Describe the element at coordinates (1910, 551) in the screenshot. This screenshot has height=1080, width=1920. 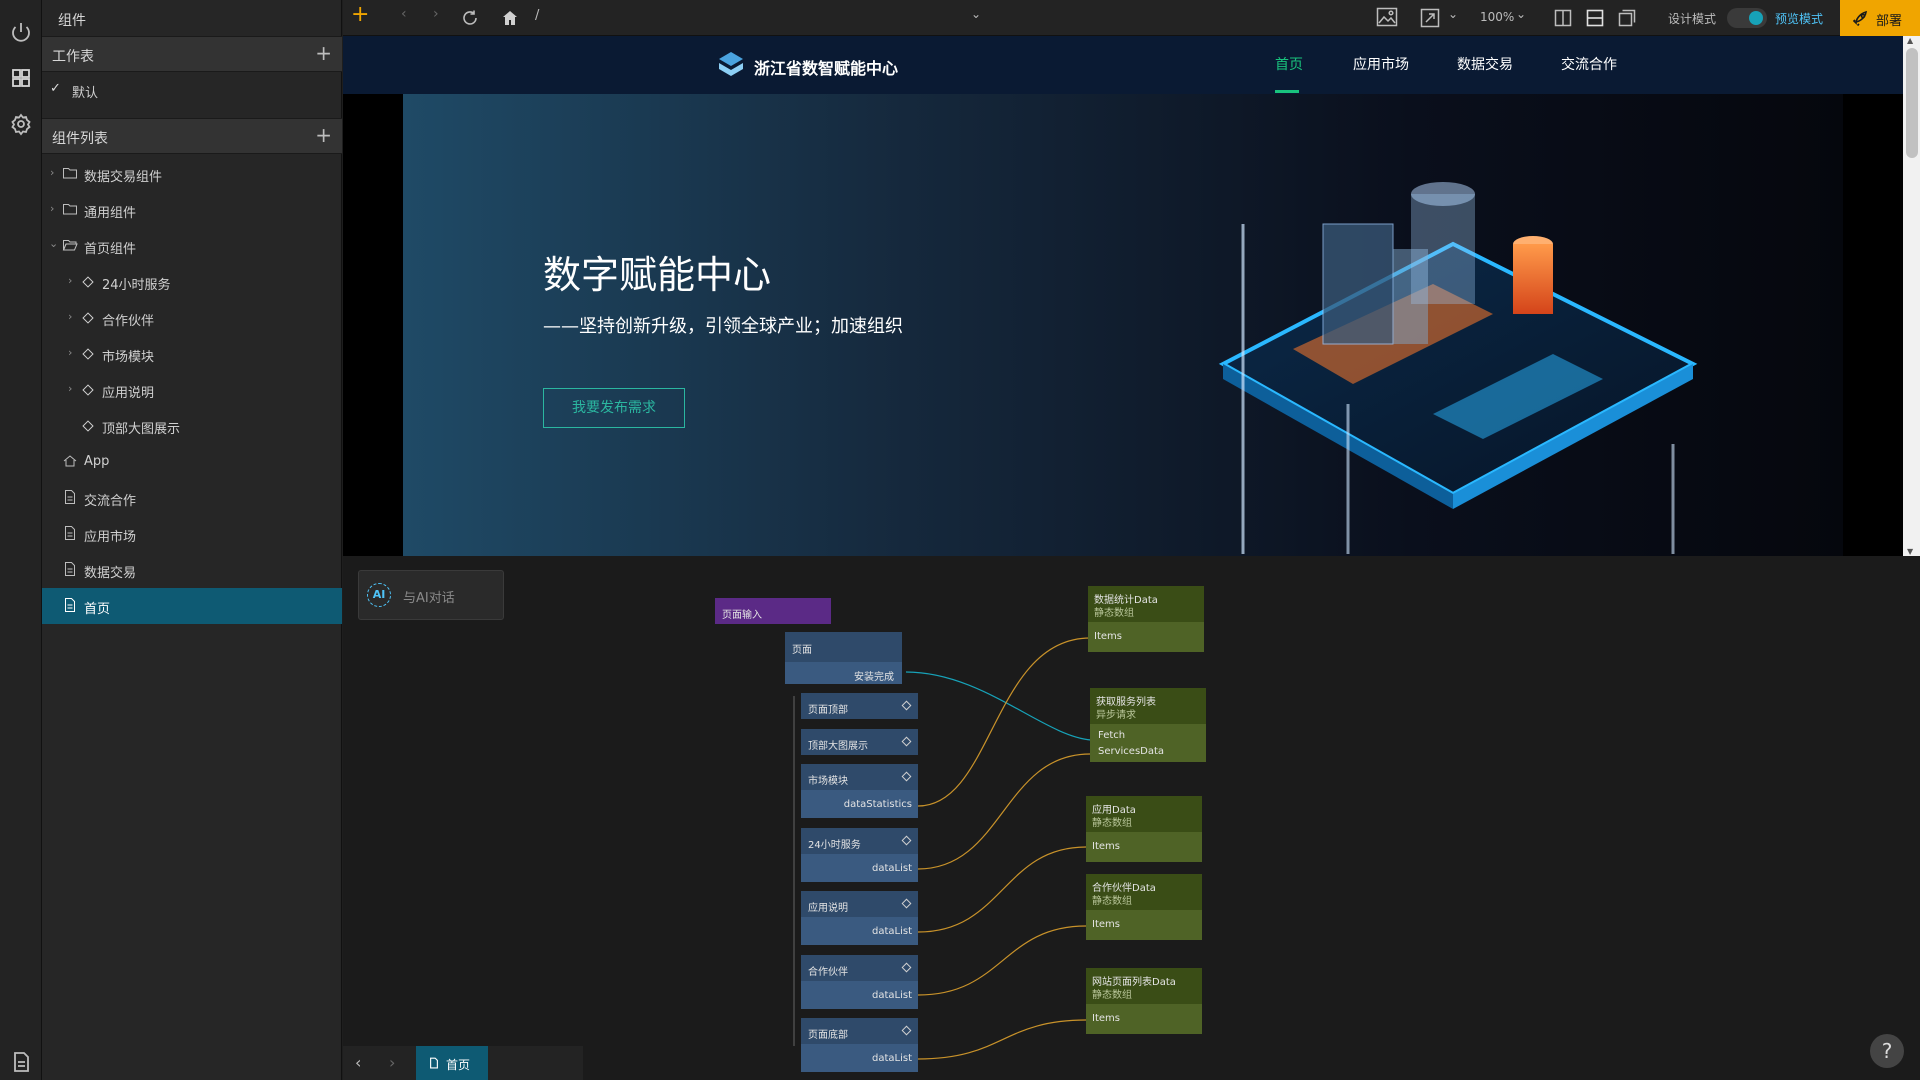
I see `scroll-down-icon: ▼` at that location.